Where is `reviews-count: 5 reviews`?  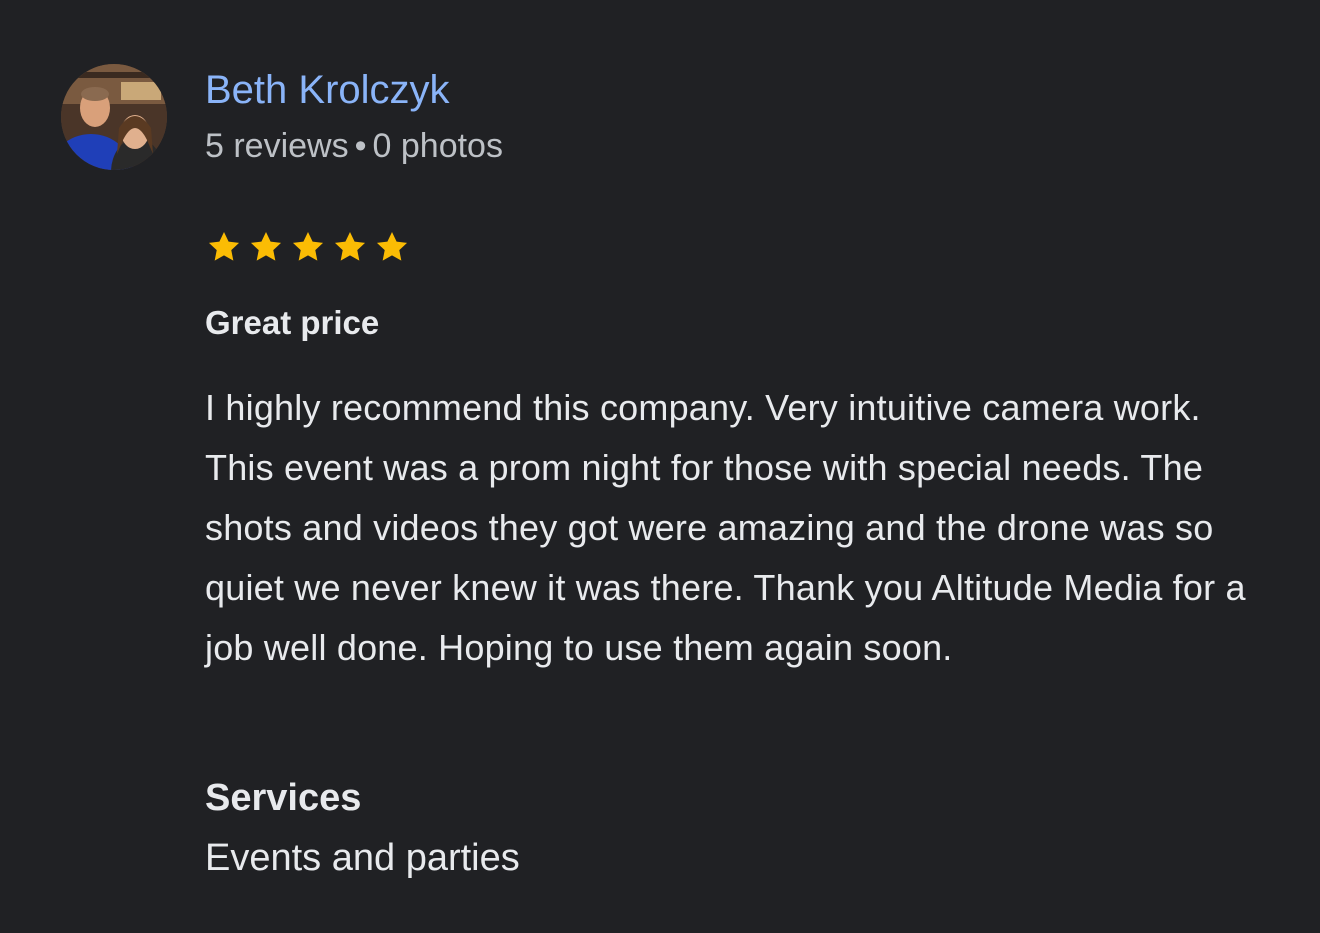 reviews-count: 5 reviews is located at coordinates (277, 146).